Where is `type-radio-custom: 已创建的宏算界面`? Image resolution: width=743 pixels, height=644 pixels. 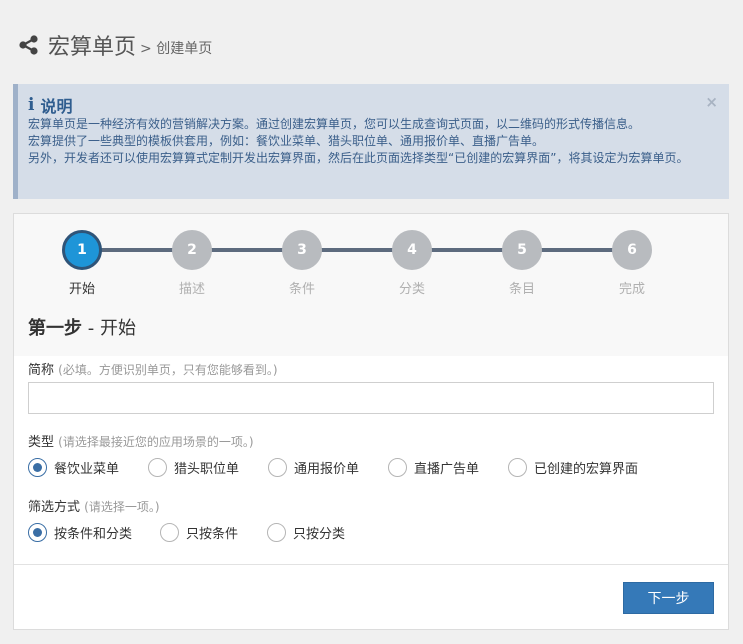 type-radio-custom: 已创建的宏算界面 is located at coordinates (583, 467).